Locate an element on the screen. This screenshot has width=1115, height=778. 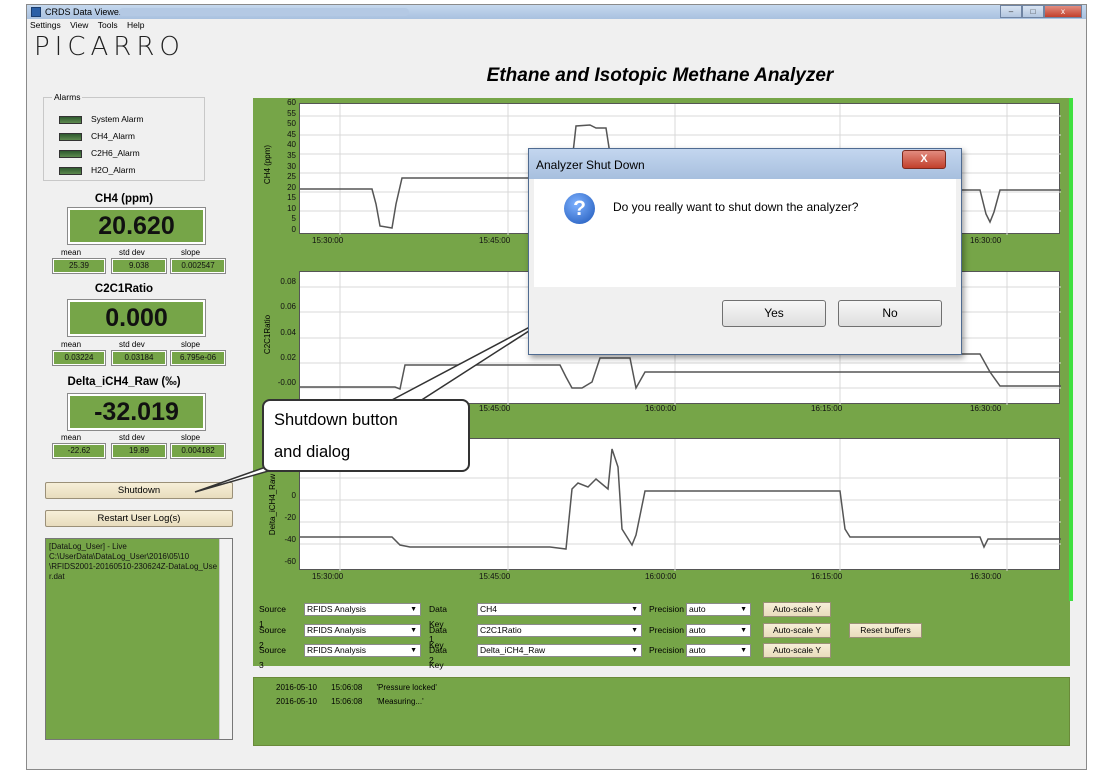
annotation-callout: Shutdown button and dialog is located at coordinates (366, 435).